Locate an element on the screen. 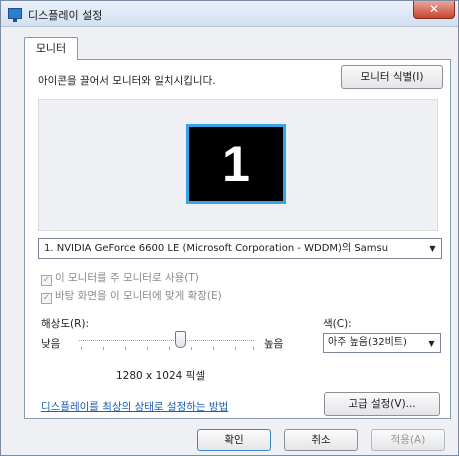  apply-button: 적용(A) is located at coordinates (408, 440).